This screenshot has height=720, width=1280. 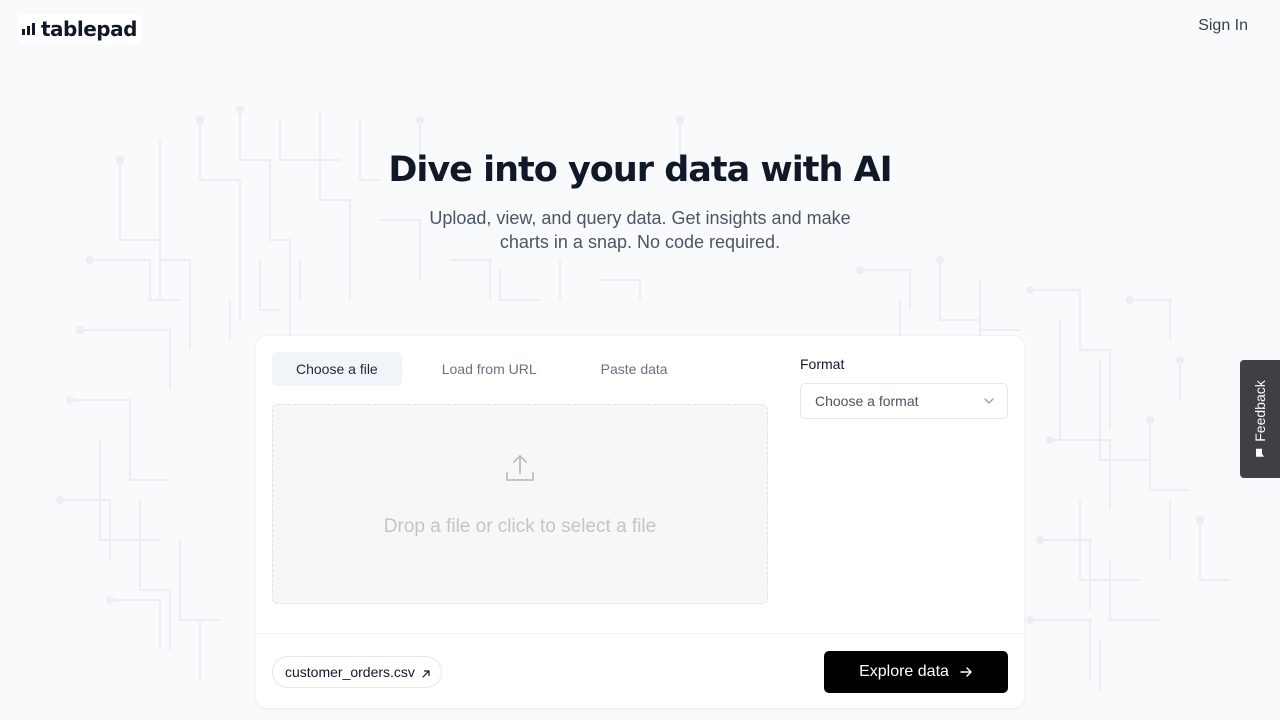 What do you see at coordinates (1223, 26) in the screenshot?
I see `sign-in-link: Sign In` at bounding box center [1223, 26].